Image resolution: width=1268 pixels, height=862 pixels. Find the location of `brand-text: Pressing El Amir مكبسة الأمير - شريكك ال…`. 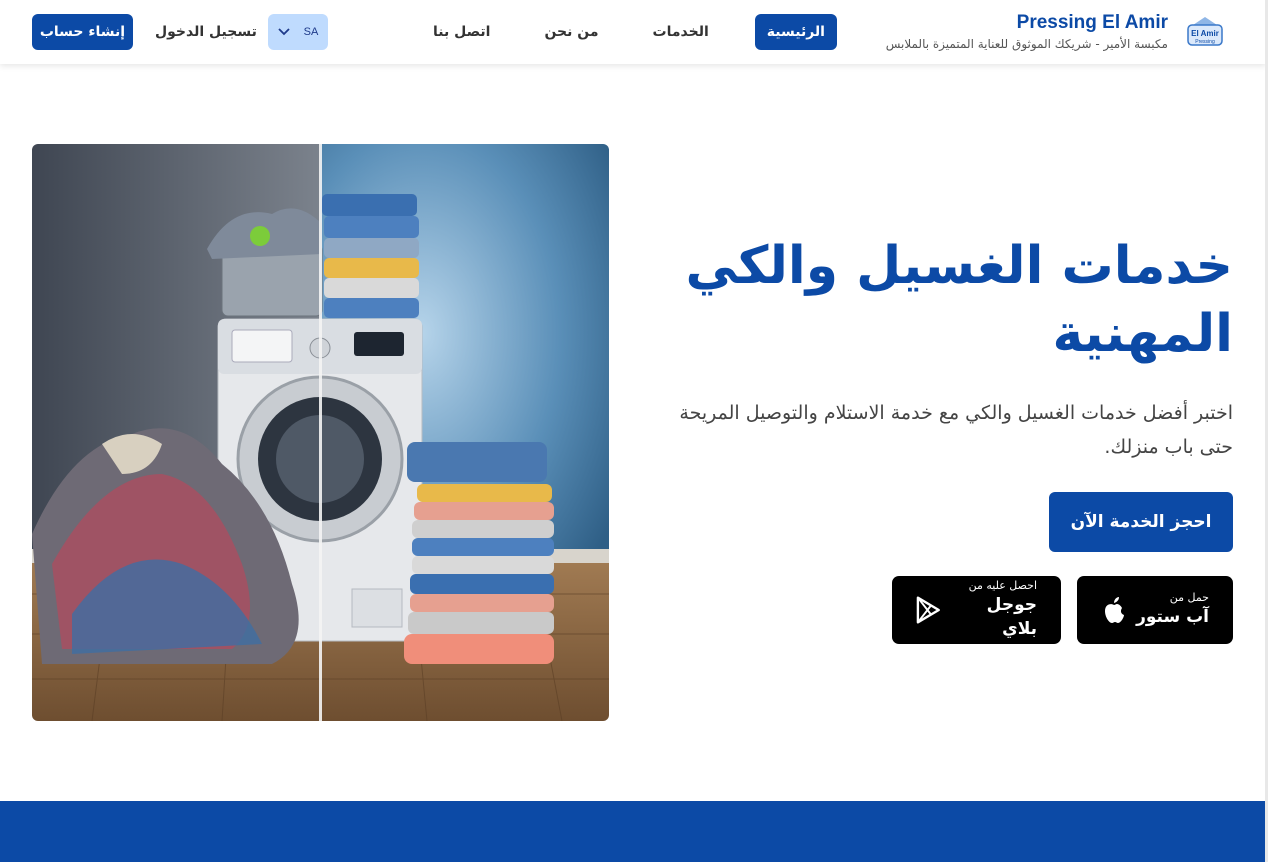

brand-text: Pressing El Amir مكبسة الأمير - شريكك ال… is located at coordinates (1027, 31).